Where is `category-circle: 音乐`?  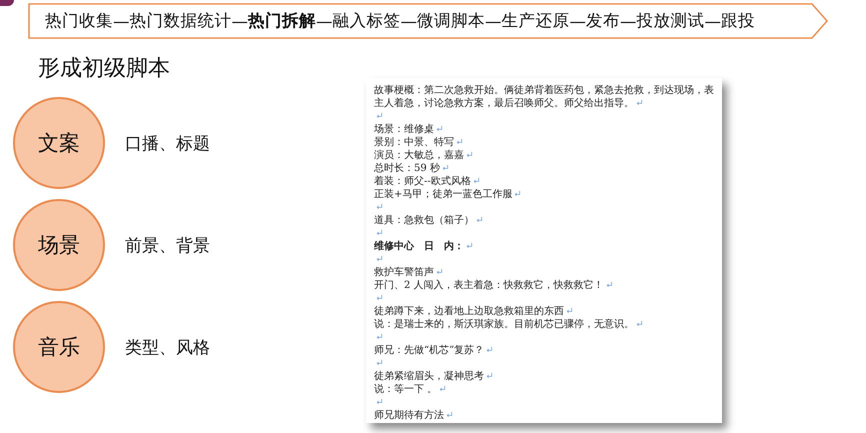 category-circle: 音乐 is located at coordinates (59, 347).